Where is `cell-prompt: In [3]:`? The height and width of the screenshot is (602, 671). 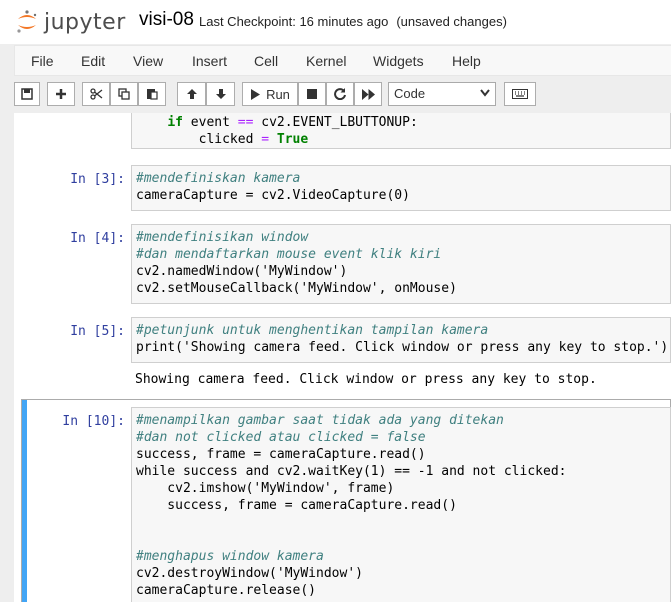 cell-prompt: In [3]: is located at coordinates (97, 179).